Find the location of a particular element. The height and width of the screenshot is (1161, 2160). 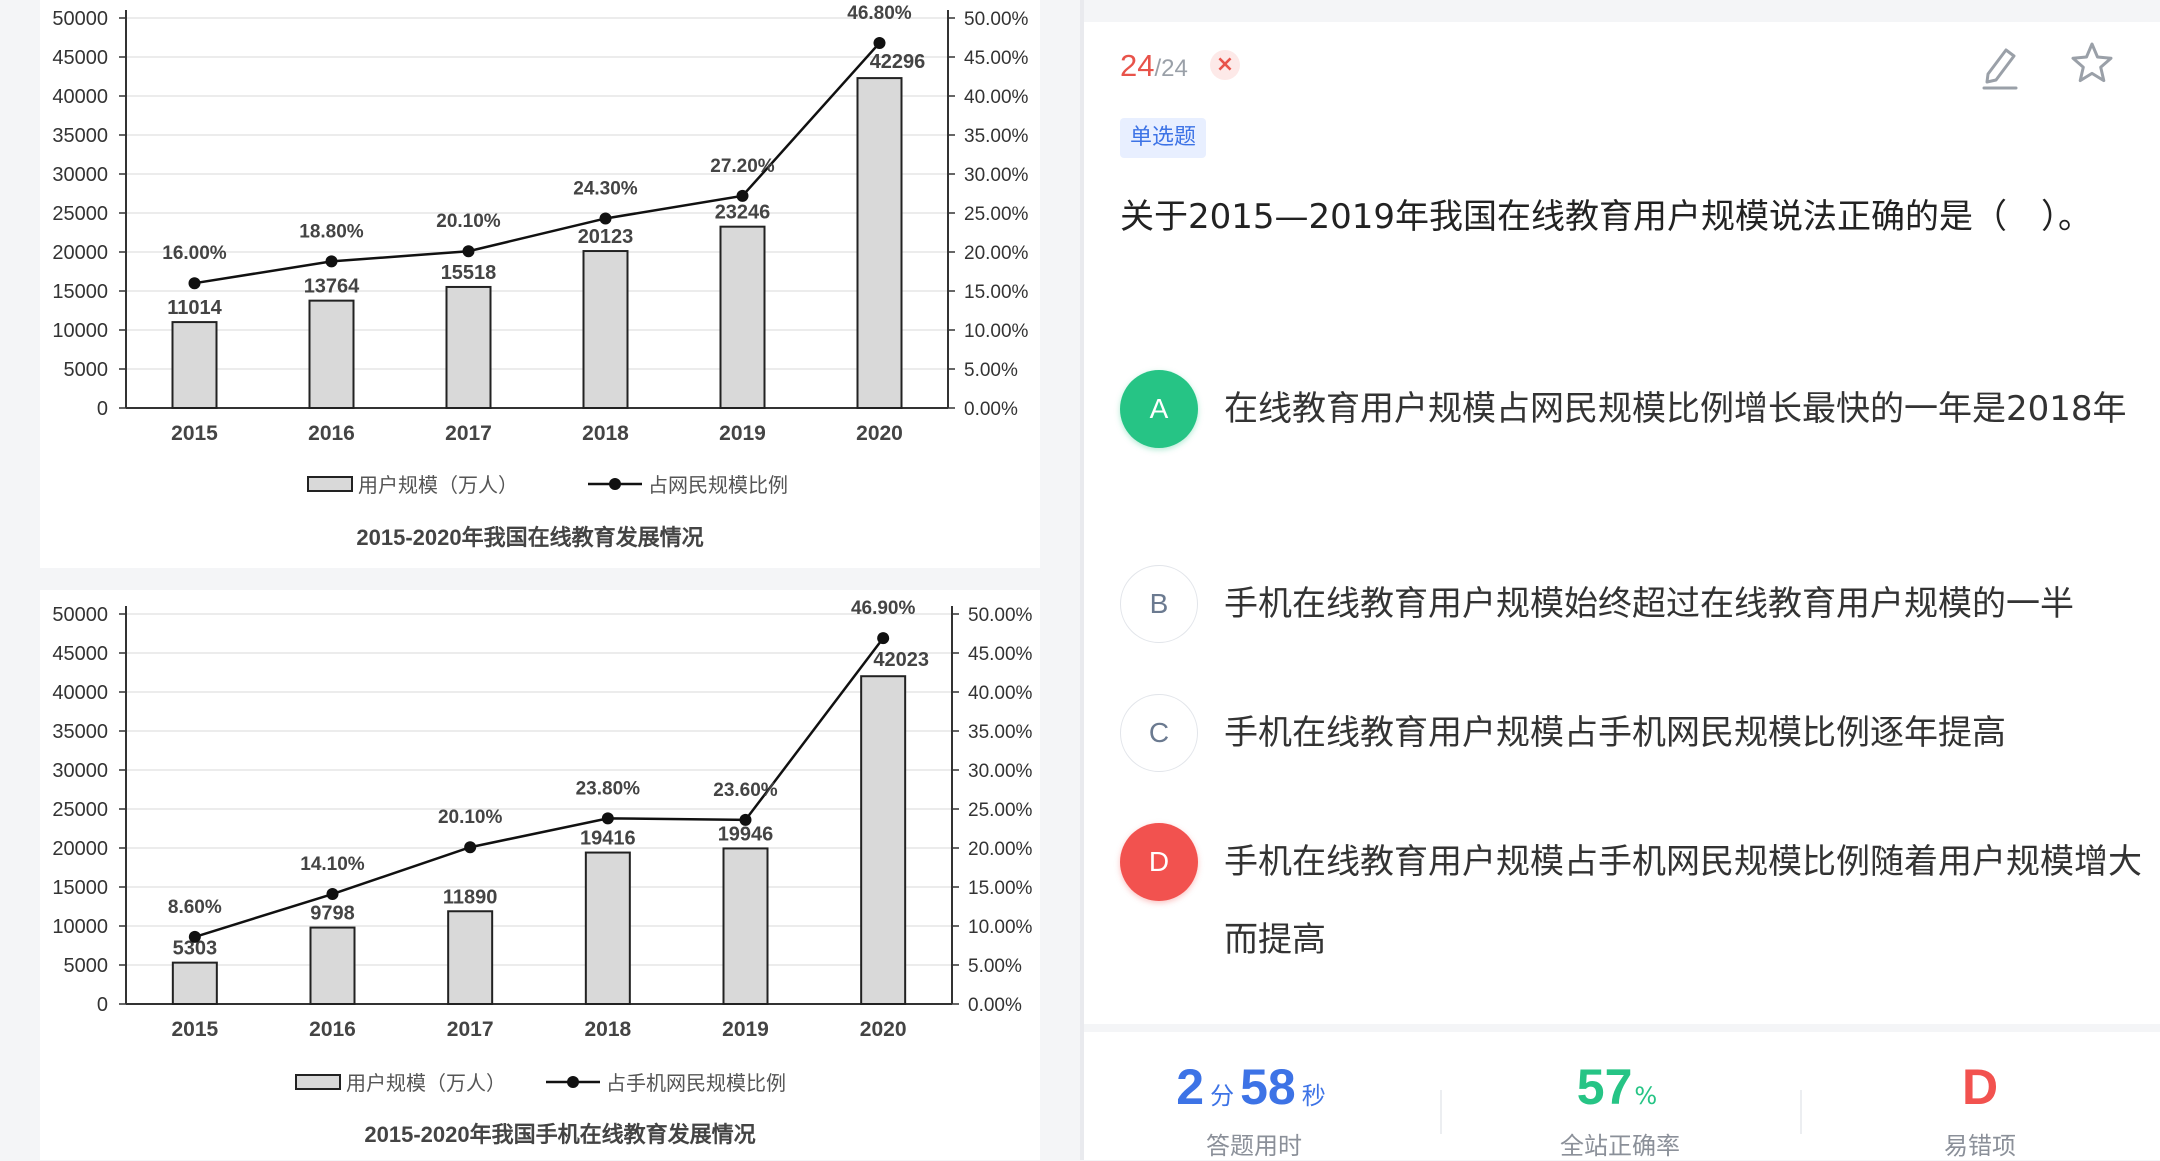

line-value-label: 24.30% is located at coordinates (605, 188).